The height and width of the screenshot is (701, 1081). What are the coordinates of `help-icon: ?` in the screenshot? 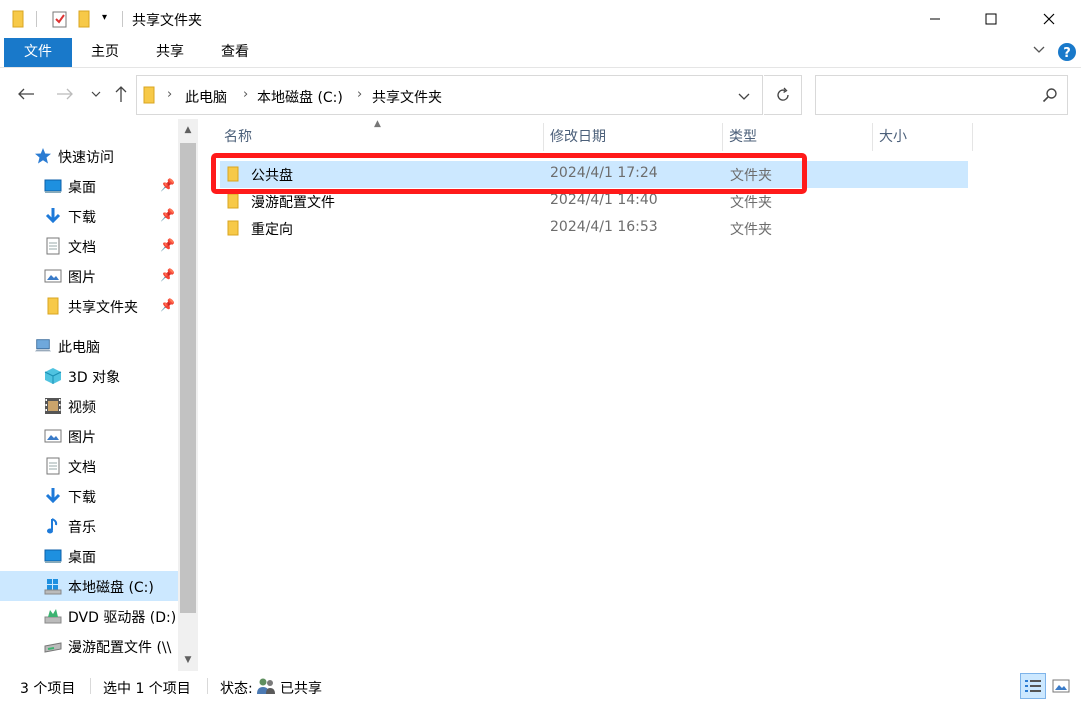 It's located at (1067, 54).